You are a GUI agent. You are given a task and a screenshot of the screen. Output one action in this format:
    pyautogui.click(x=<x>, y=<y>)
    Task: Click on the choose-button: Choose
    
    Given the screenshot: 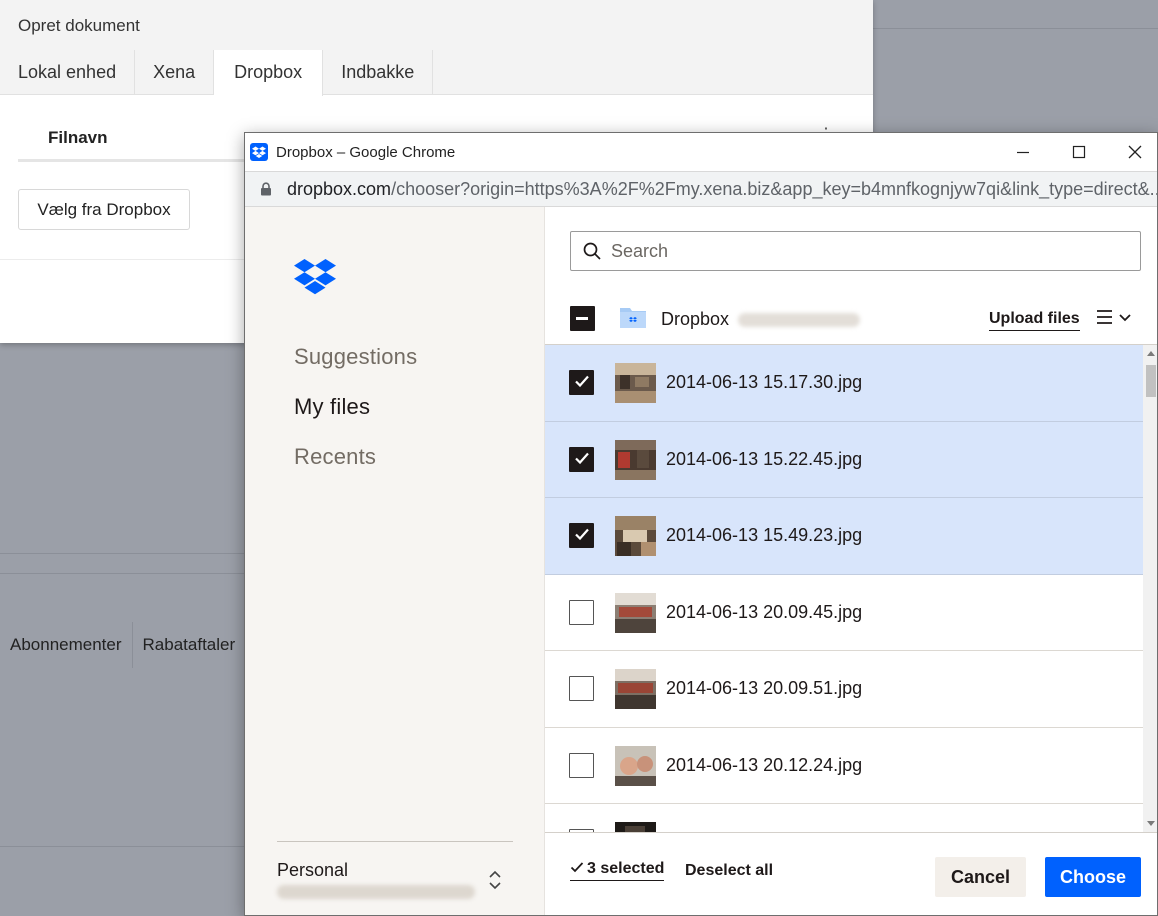 What is the action you would take?
    pyautogui.click(x=1093, y=877)
    